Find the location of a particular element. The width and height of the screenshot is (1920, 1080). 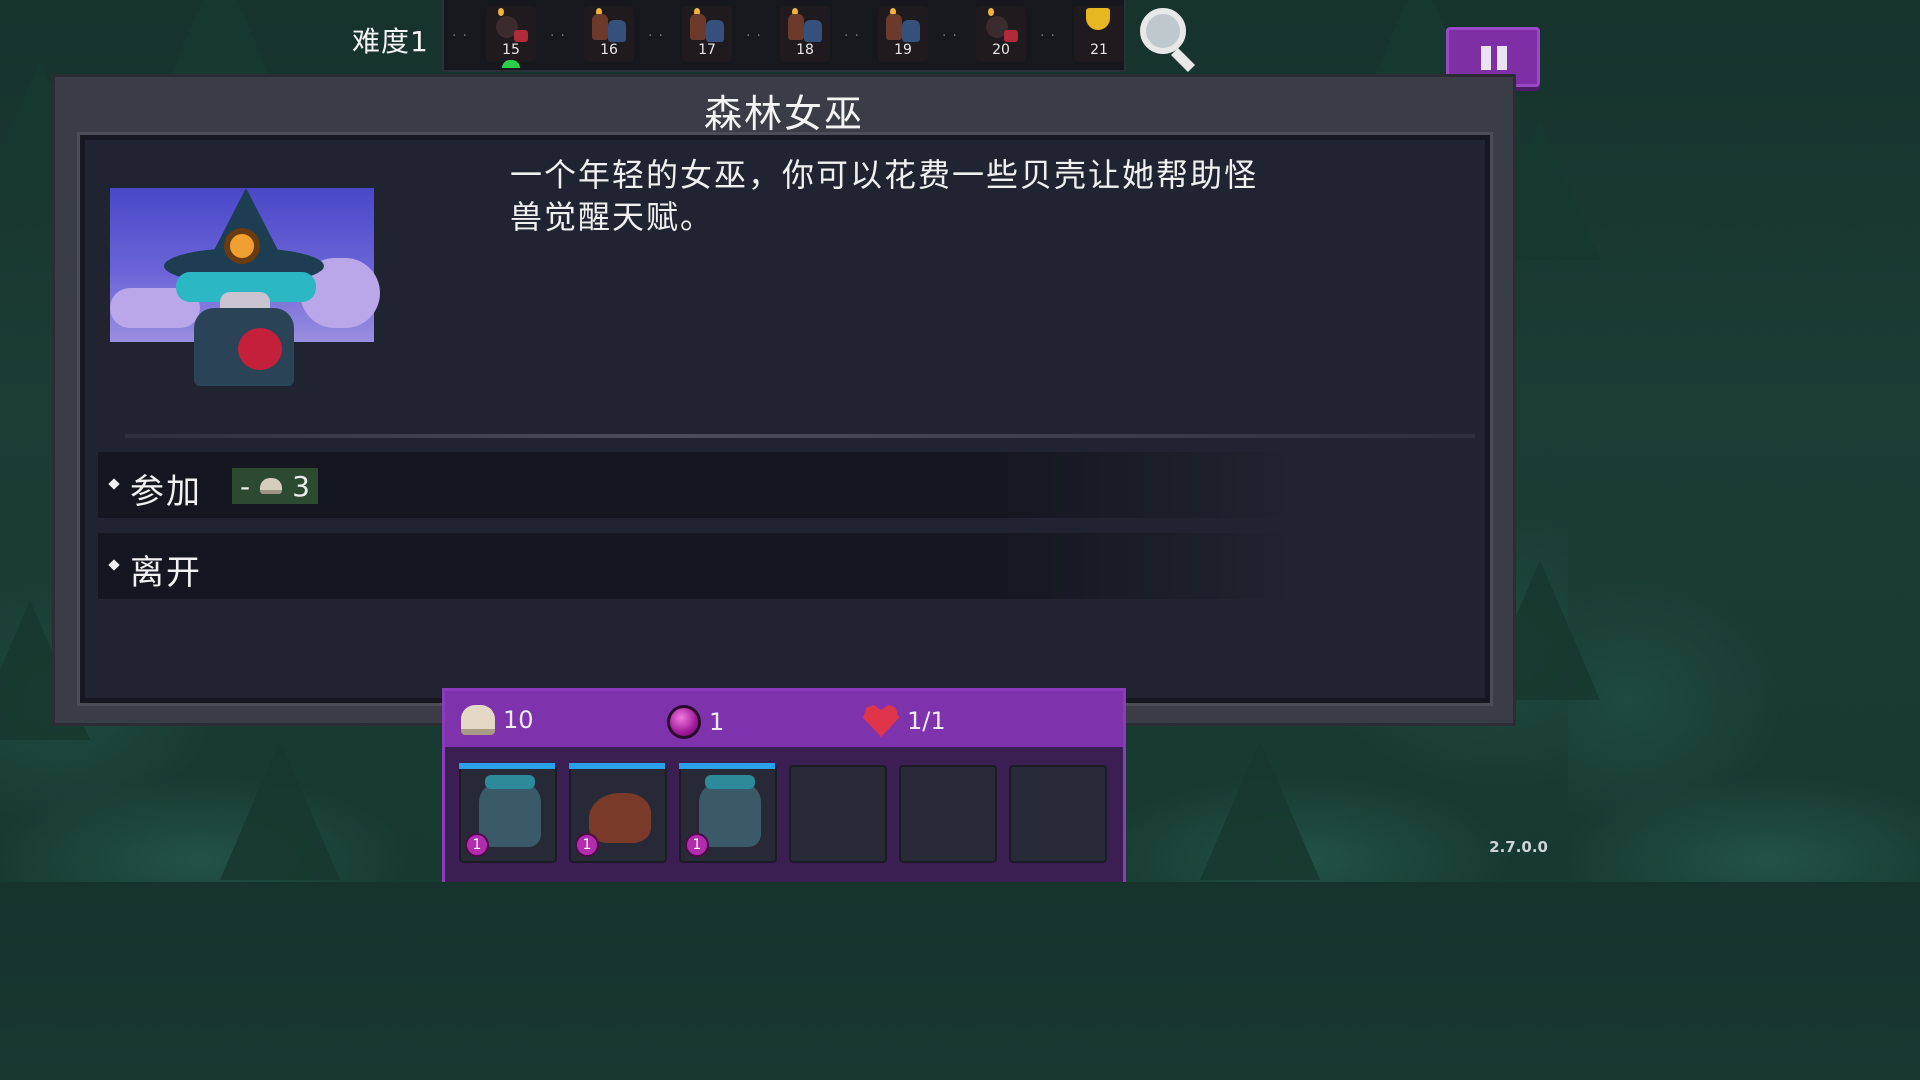

hat-eye-icon is located at coordinates (242, 246).